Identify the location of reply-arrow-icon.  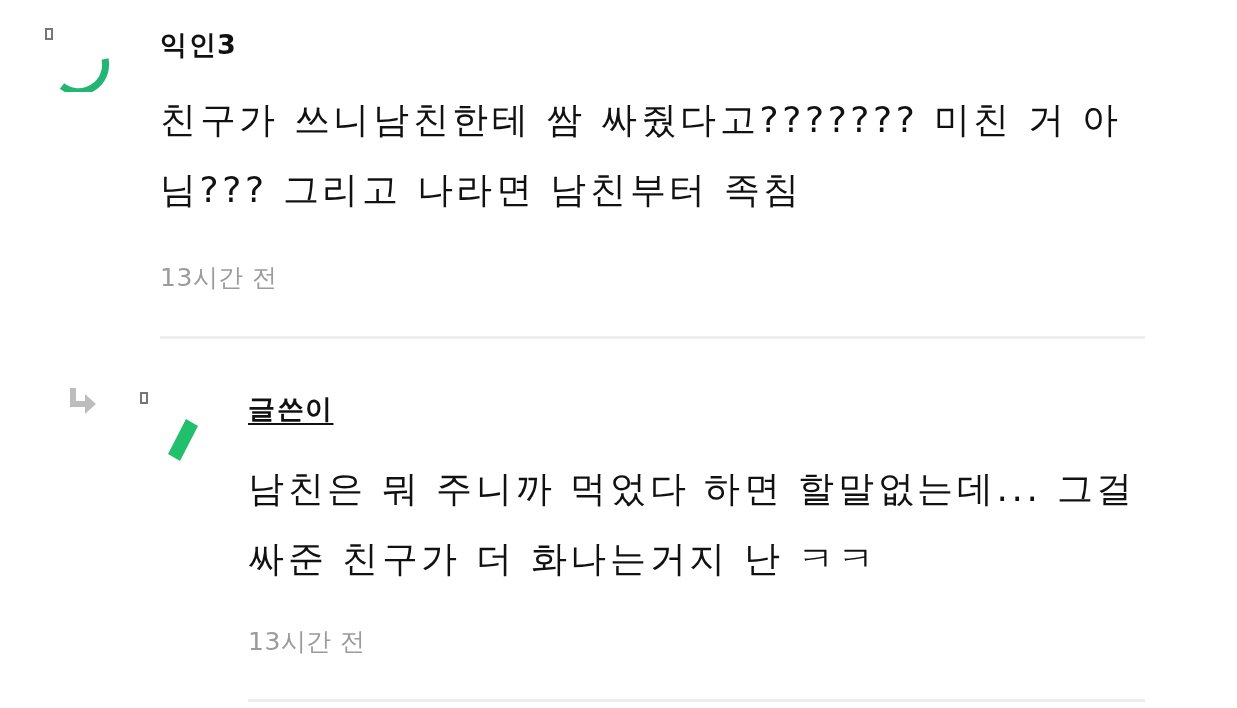
(83, 401).